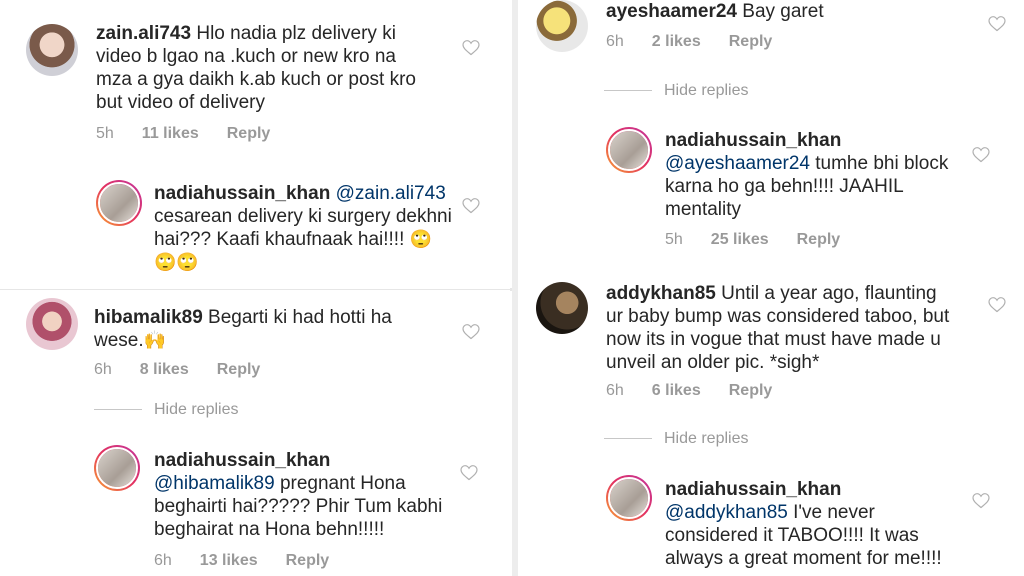 This screenshot has width=1024, height=576. What do you see at coordinates (676, 390) in the screenshot?
I see `comment-likes: 6 likes` at bounding box center [676, 390].